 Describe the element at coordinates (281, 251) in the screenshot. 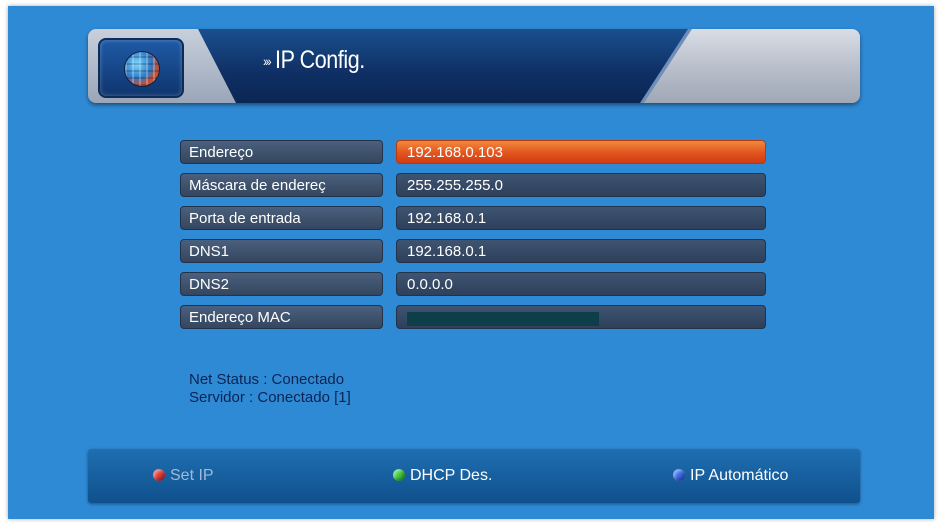

I see `row-label: DNS1` at that location.